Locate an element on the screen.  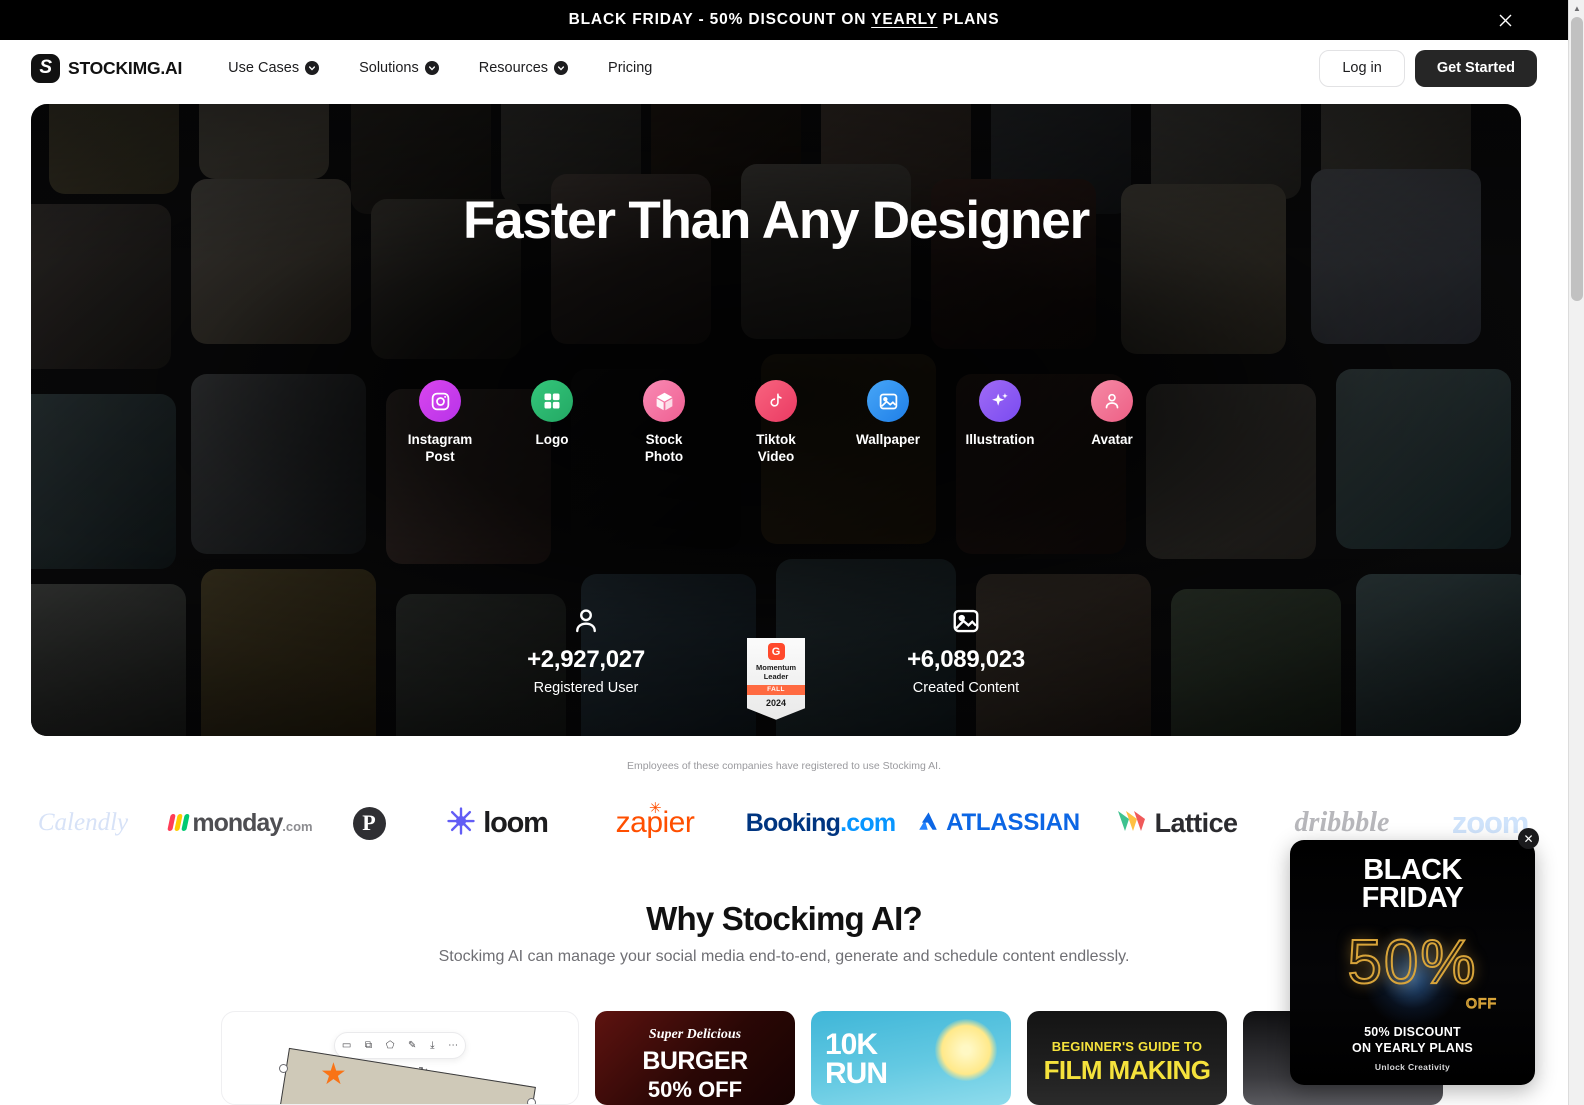
nav-item-use-cases: Use Cases is located at coordinates (273, 68).